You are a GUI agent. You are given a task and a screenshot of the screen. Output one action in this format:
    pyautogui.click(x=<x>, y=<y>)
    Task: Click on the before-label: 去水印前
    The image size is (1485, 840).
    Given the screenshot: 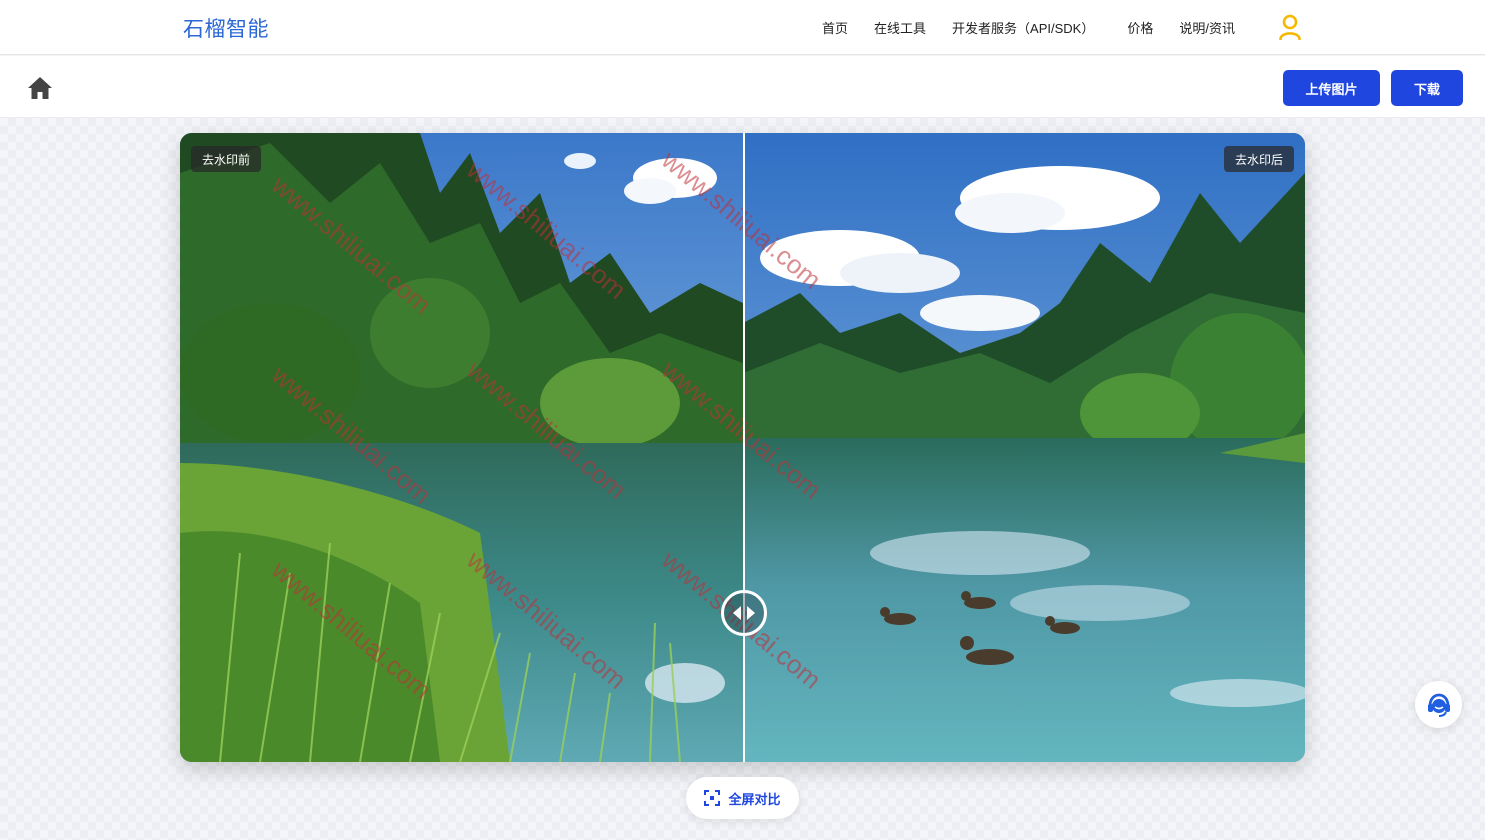 What is the action you would take?
    pyautogui.click(x=226, y=159)
    